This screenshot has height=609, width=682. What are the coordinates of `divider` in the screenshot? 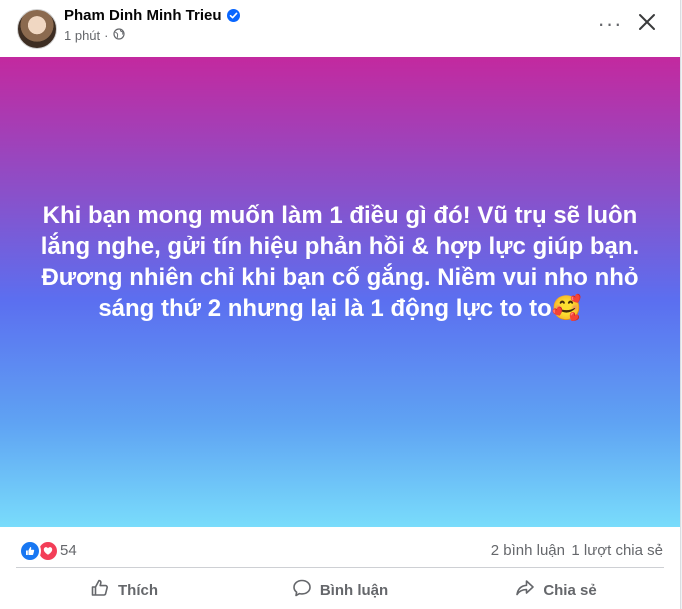 It's located at (340, 567).